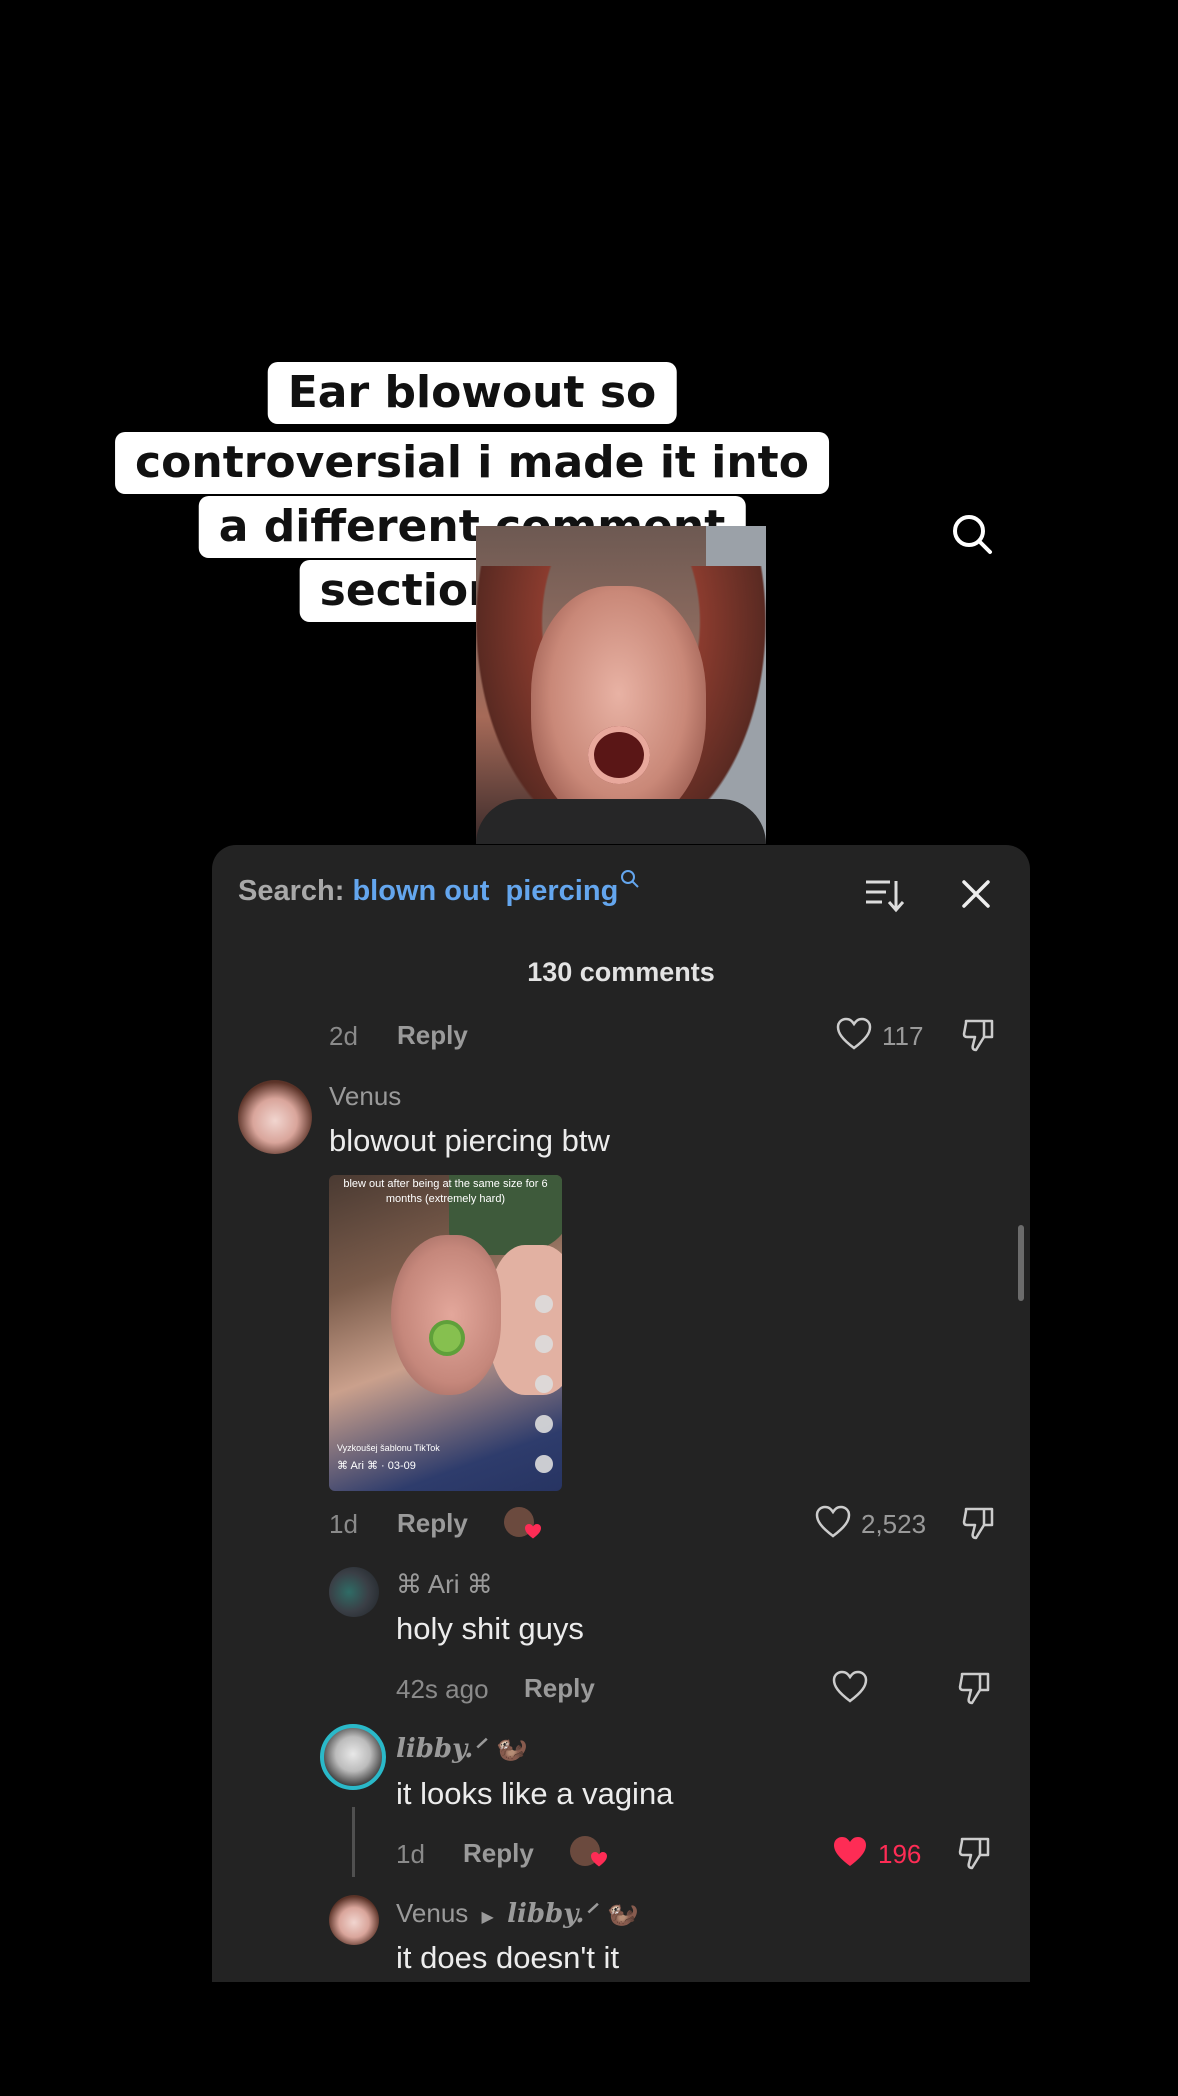 The width and height of the screenshot is (1178, 2096). I want to click on reply-to-username: libby.ᐟ 🦦, so click(572, 1914).